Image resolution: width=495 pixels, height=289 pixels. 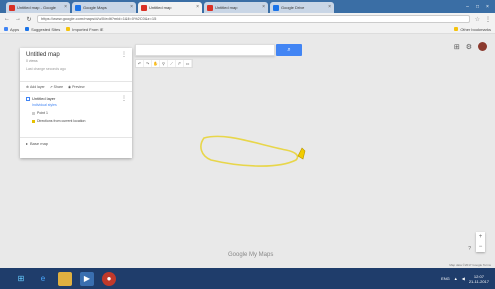 I want to click on bookmark-label: Apps, so click(x=15, y=29).